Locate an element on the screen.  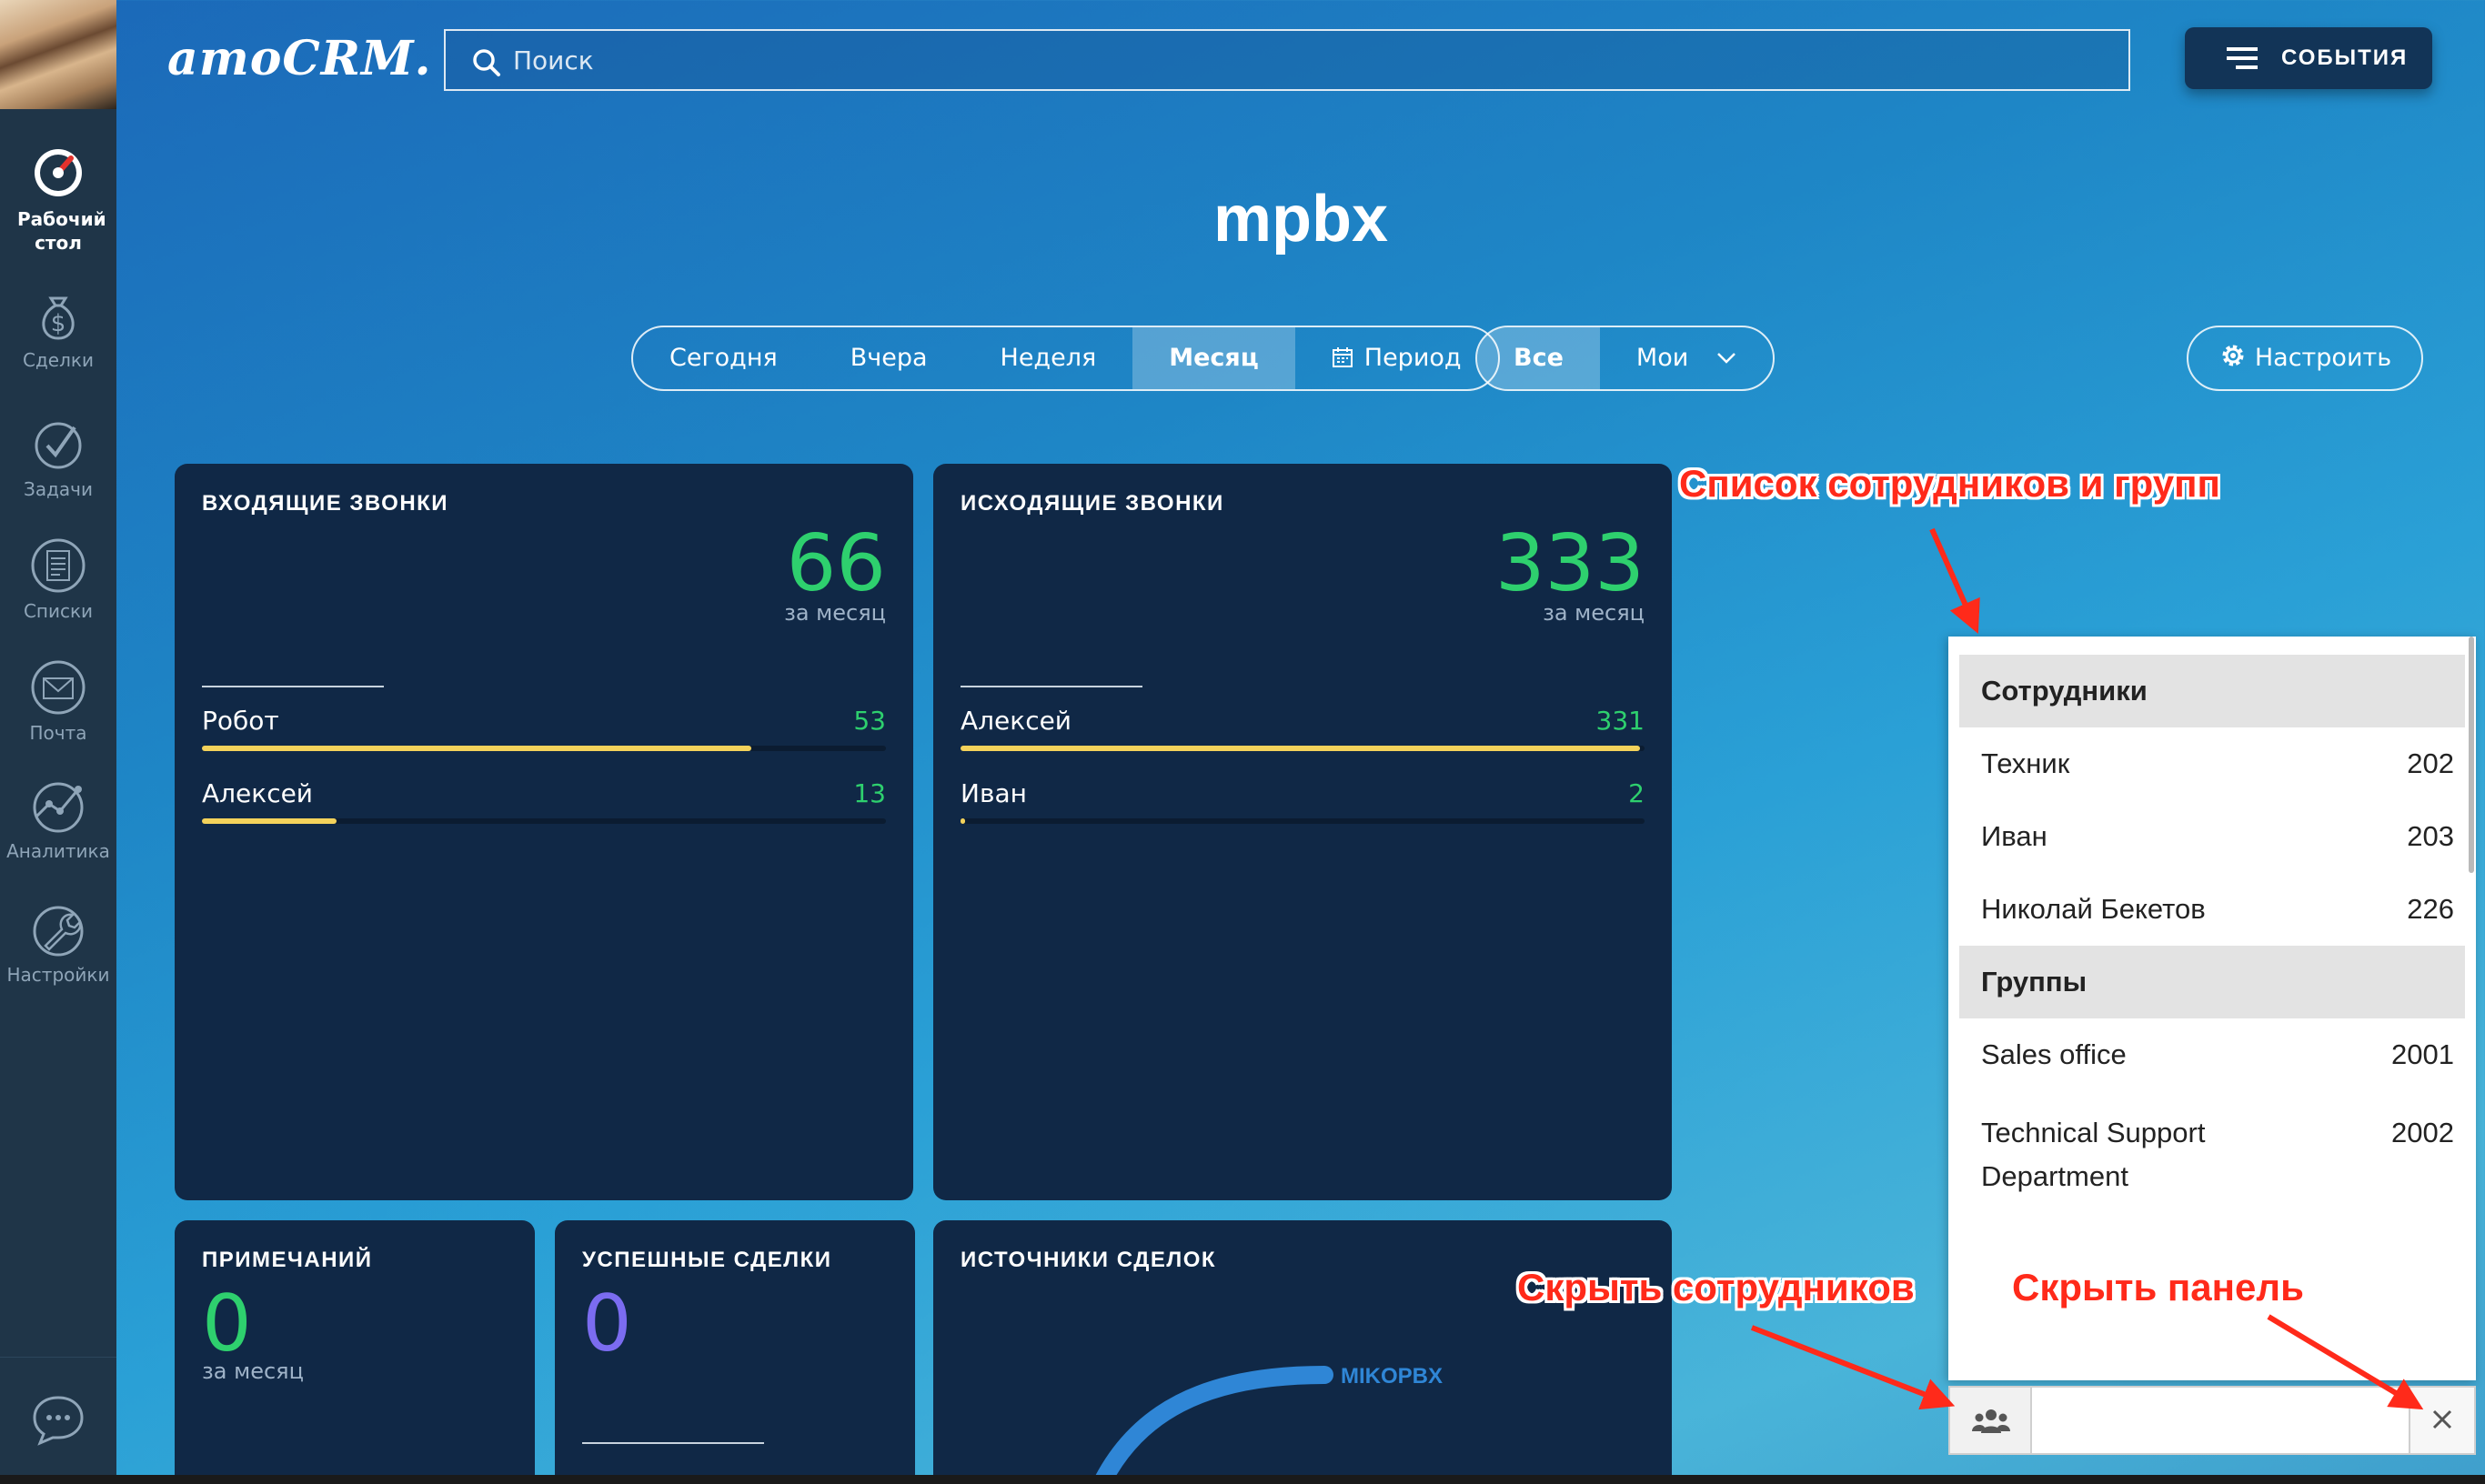
arrow-to-hide-panel is located at coordinates (2345, 1362).